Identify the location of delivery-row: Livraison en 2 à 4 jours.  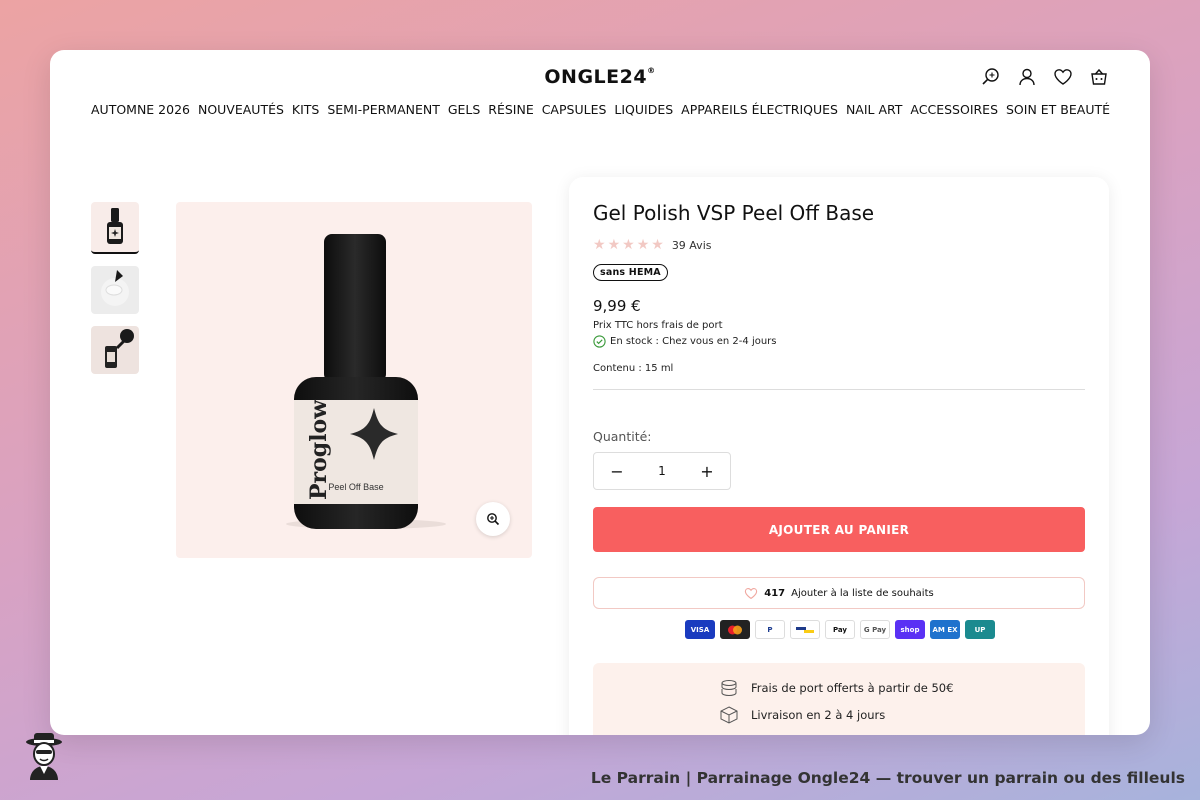
(802, 715).